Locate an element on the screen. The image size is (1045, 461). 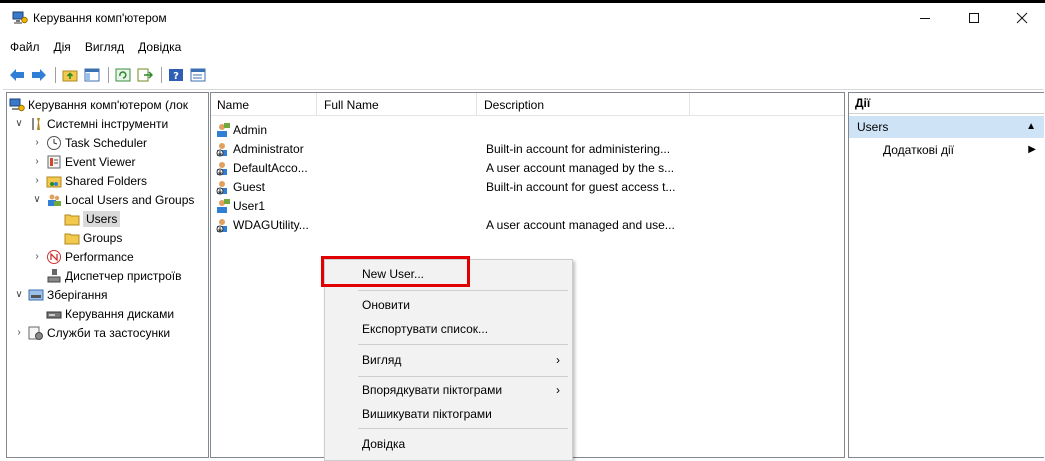
menu-item-line-up-icons: Вишикувати піктограми is located at coordinates (448, 414).